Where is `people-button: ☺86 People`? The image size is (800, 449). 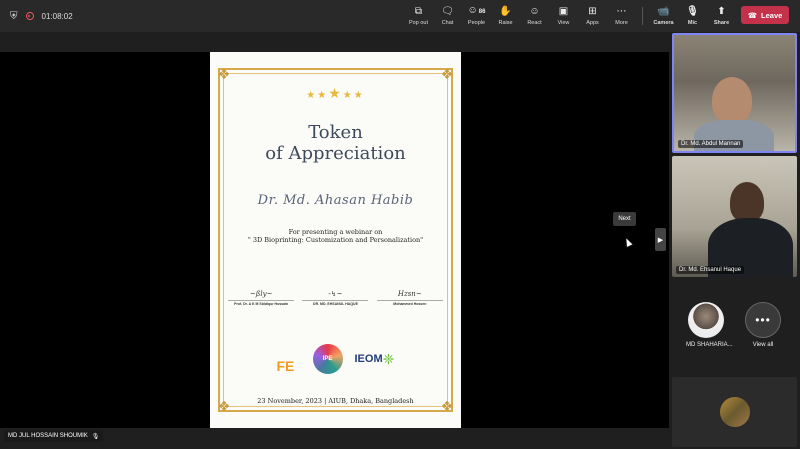
people-button: ☺86 People is located at coordinates (476, 16).